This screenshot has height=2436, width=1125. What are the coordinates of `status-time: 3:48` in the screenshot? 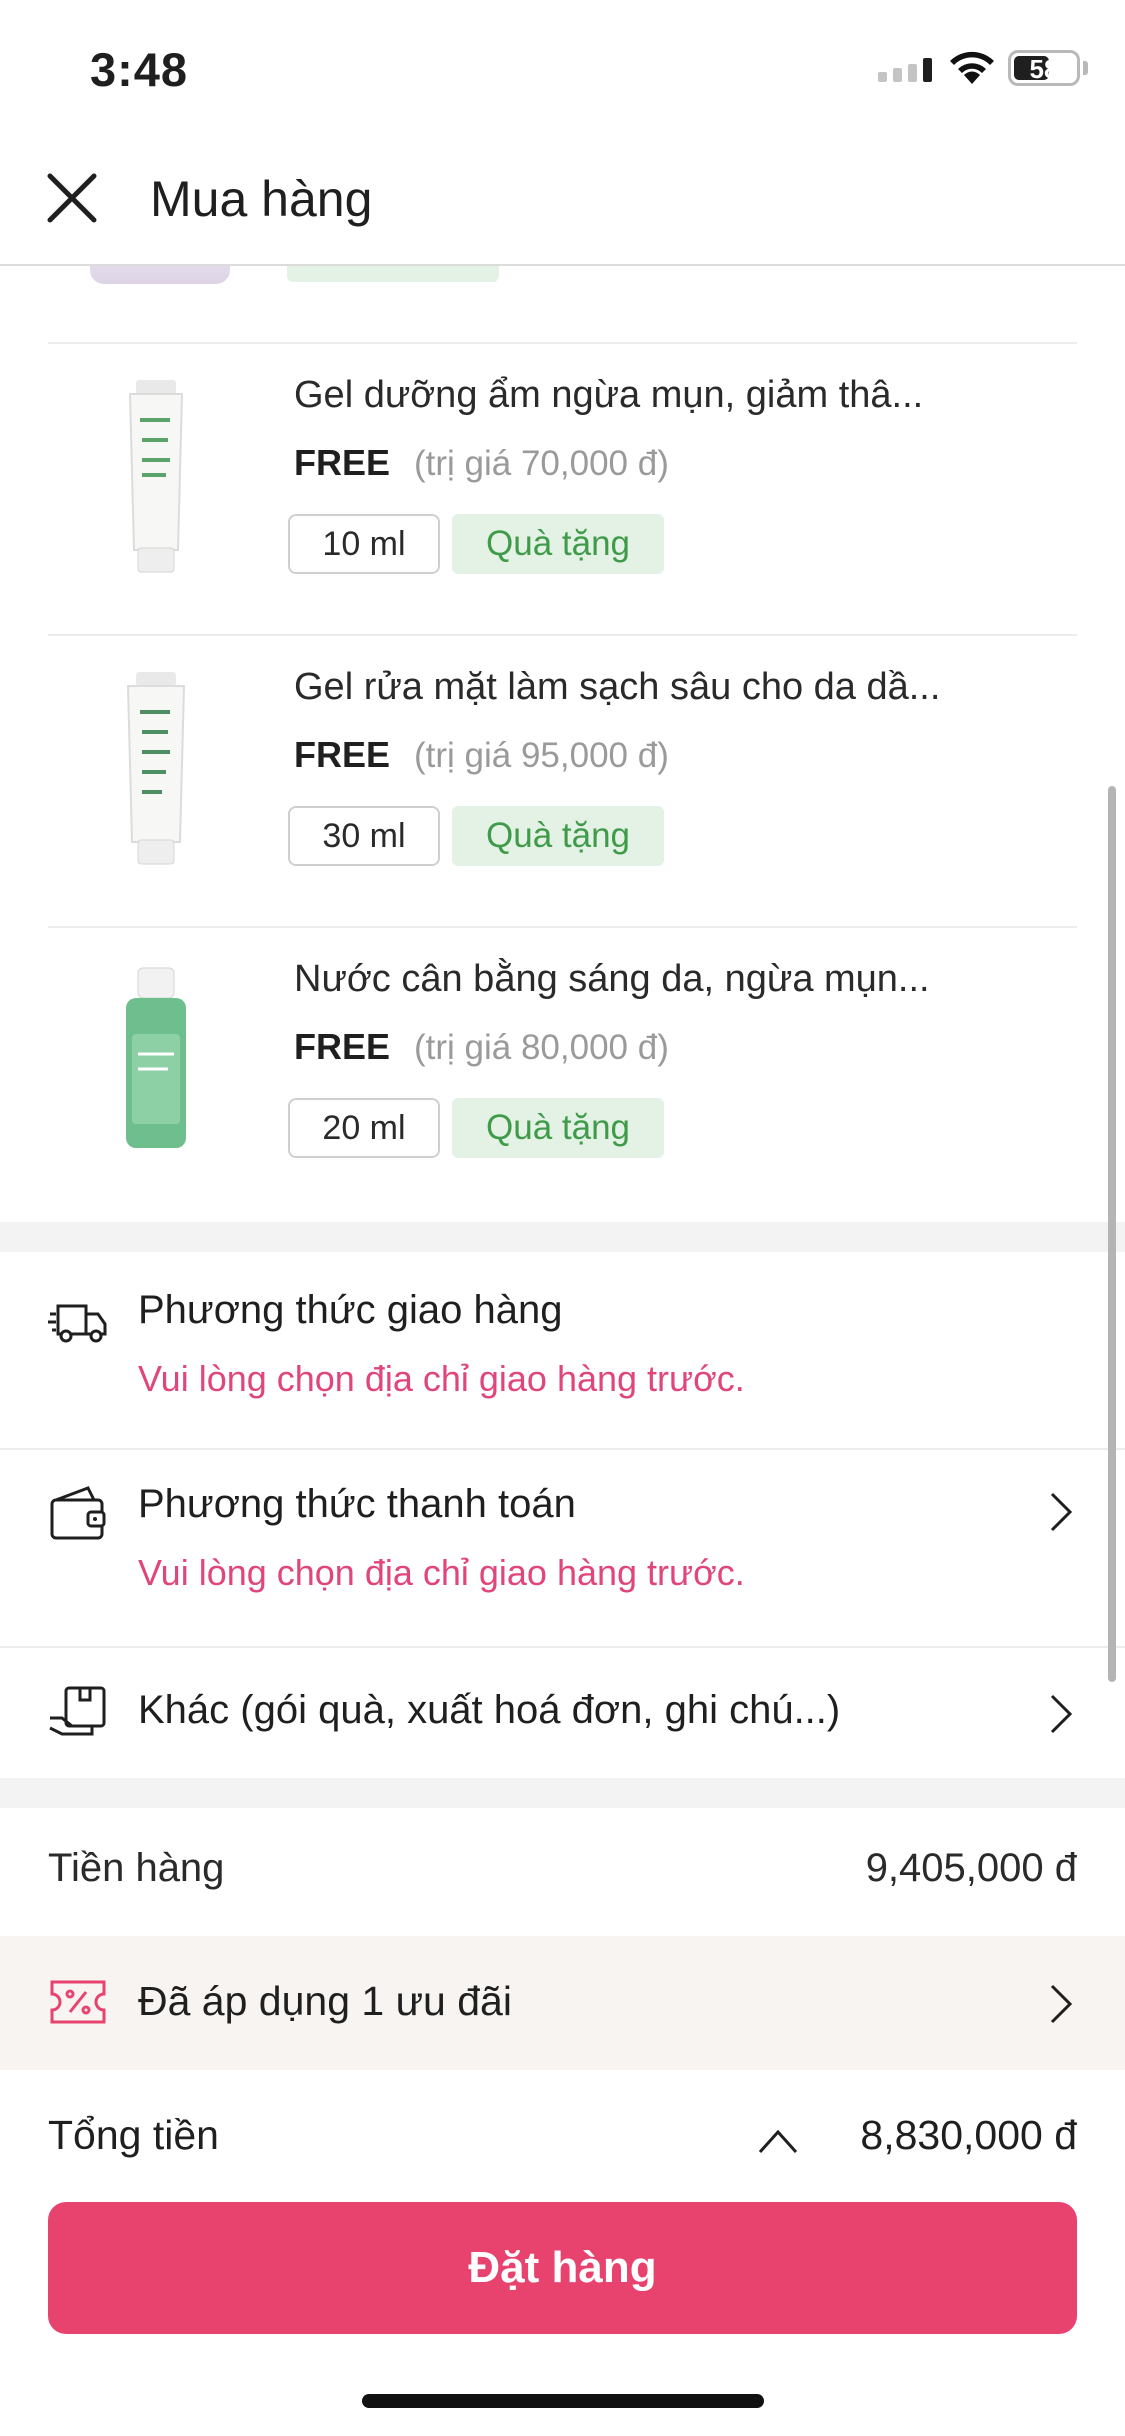 It's located at (139, 69).